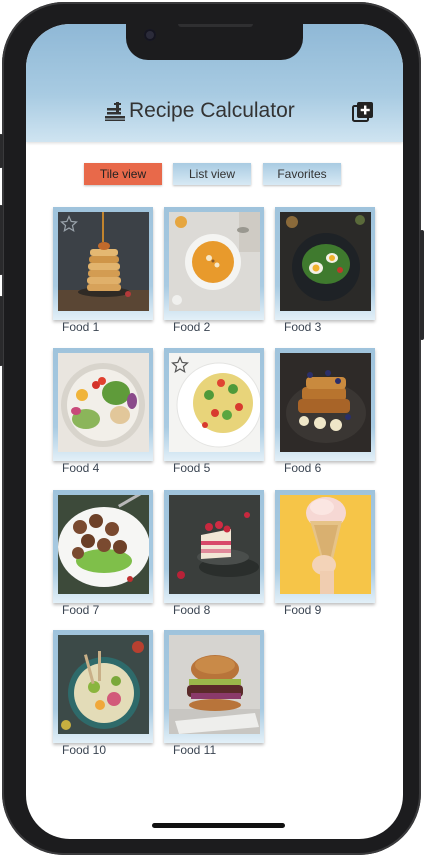 This screenshot has height=859, width=425. Describe the element at coordinates (214, 411) in the screenshot. I see `food-tile-5: Food 5` at that location.